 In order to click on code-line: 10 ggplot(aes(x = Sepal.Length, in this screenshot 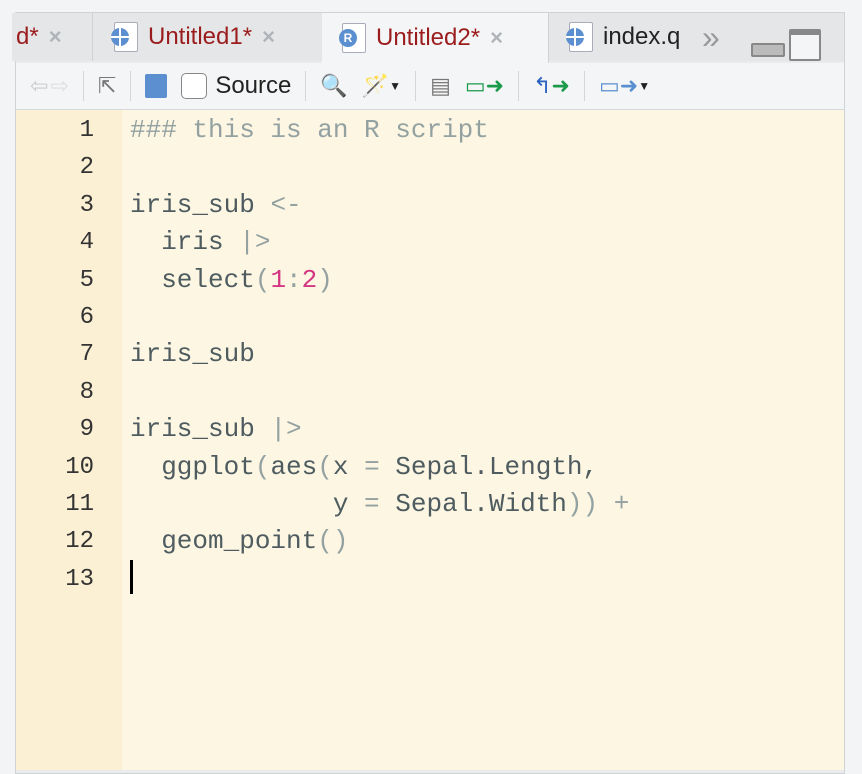, I will do `click(426, 467)`.